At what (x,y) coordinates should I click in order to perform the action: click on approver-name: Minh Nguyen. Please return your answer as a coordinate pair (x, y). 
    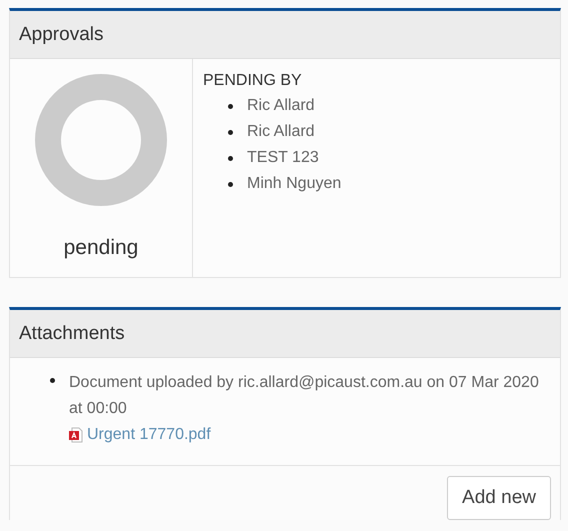
    Looking at the image, I should click on (294, 184).